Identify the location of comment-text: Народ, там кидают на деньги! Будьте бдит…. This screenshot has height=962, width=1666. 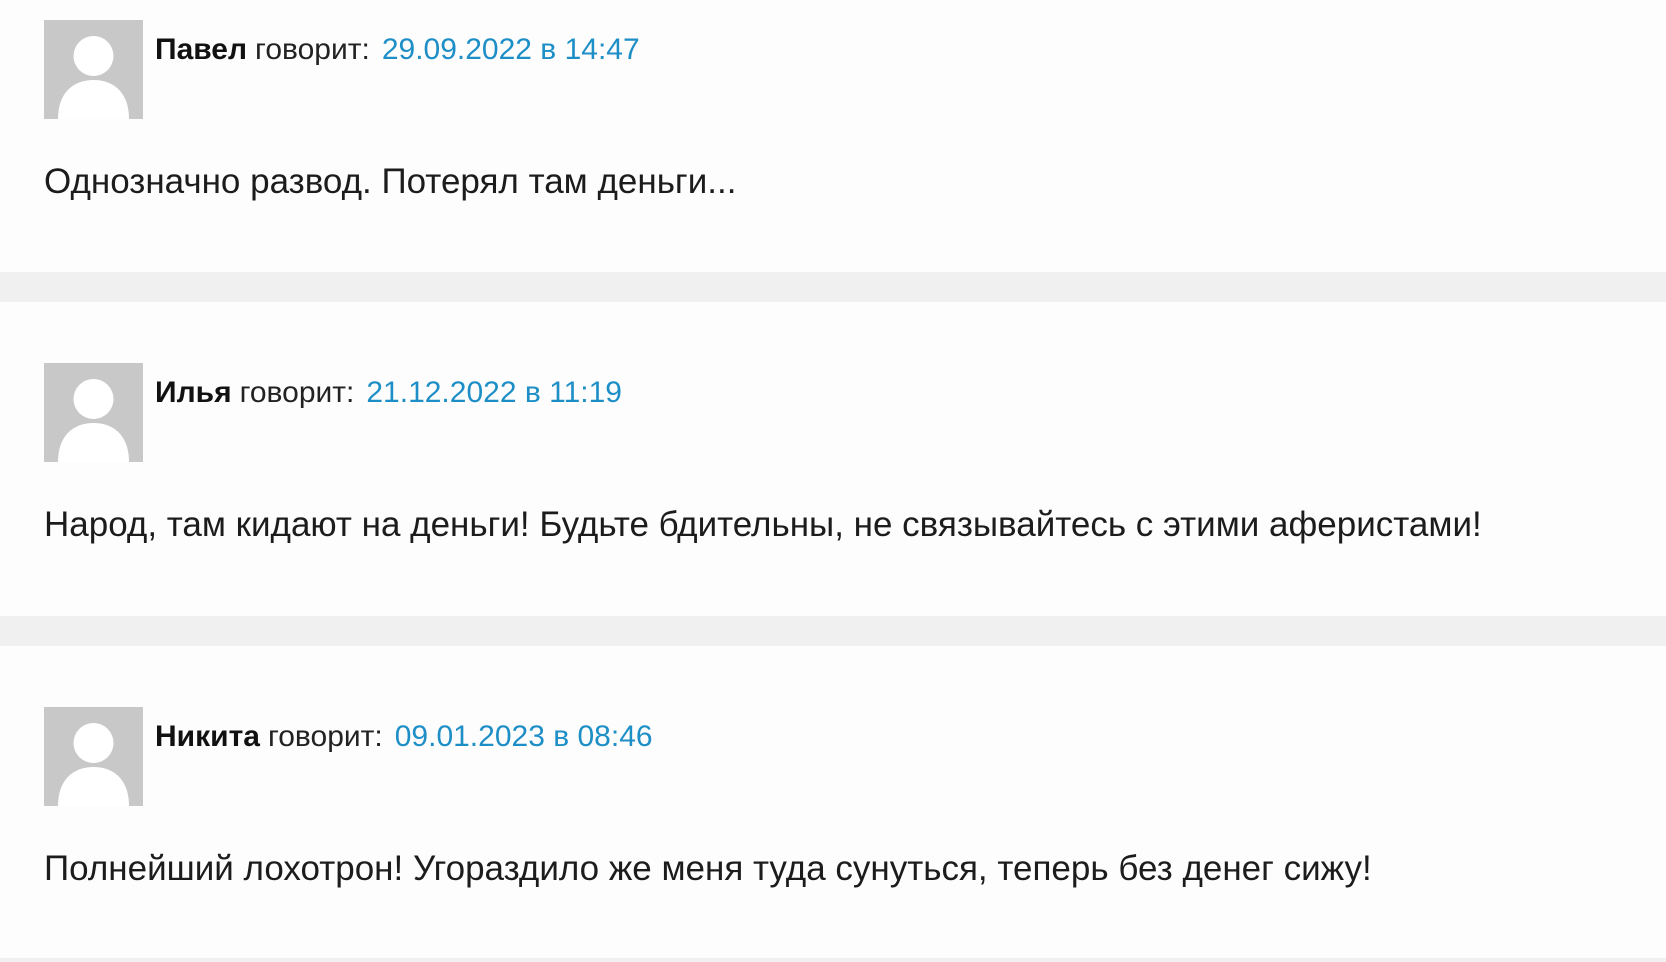
(763, 524).